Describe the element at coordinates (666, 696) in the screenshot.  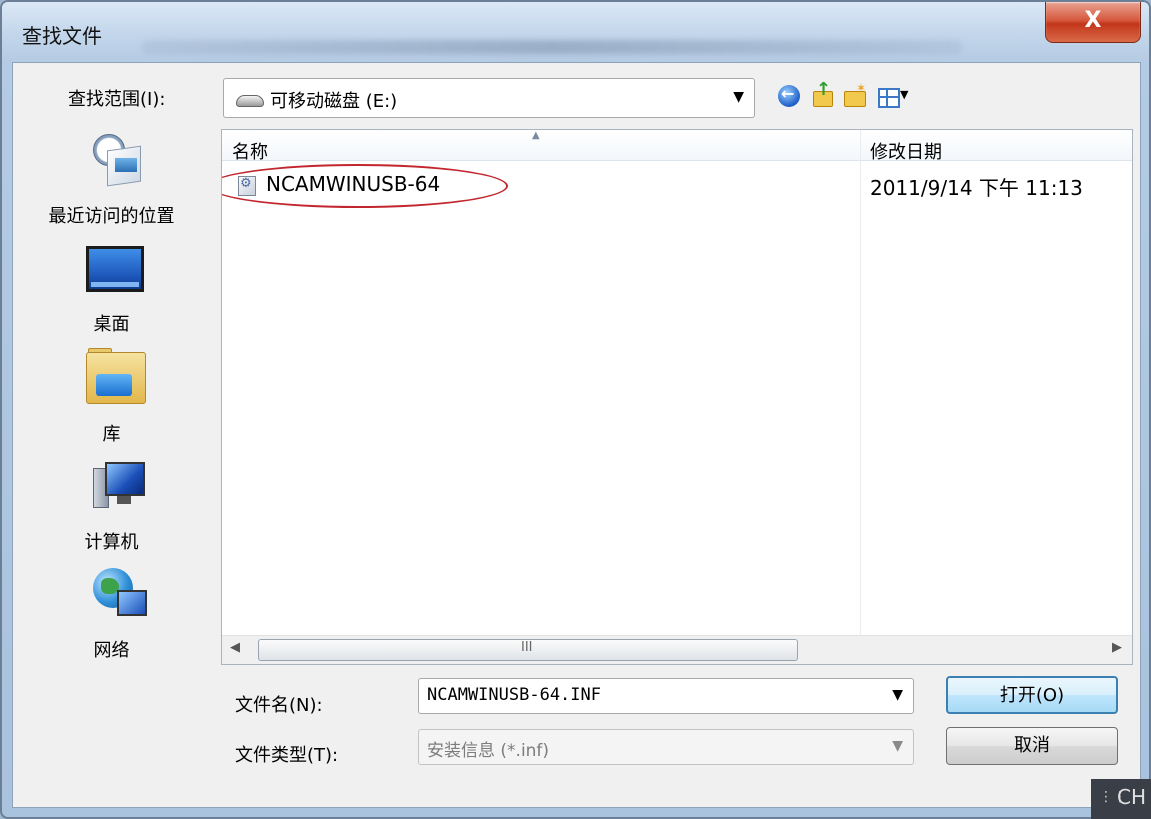
I see `file-name-input: NCAMWINUSB-64.INF ▼` at that location.